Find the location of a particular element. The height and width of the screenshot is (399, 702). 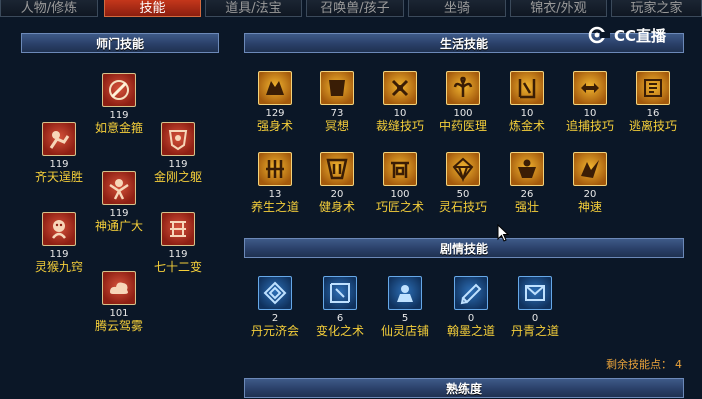

skill-name: 丹青之道 is located at coordinates (534, 331).